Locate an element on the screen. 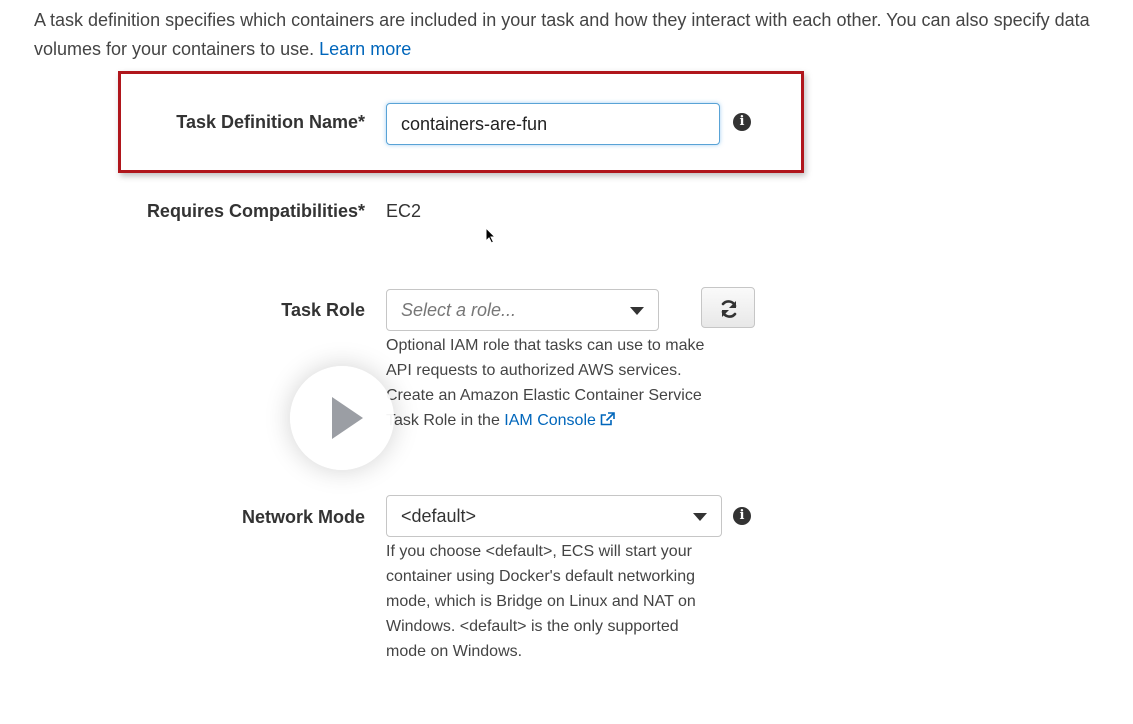 Image resolution: width=1133 pixels, height=724 pixels. network-mode-label: Network Mode is located at coordinates (303, 517).